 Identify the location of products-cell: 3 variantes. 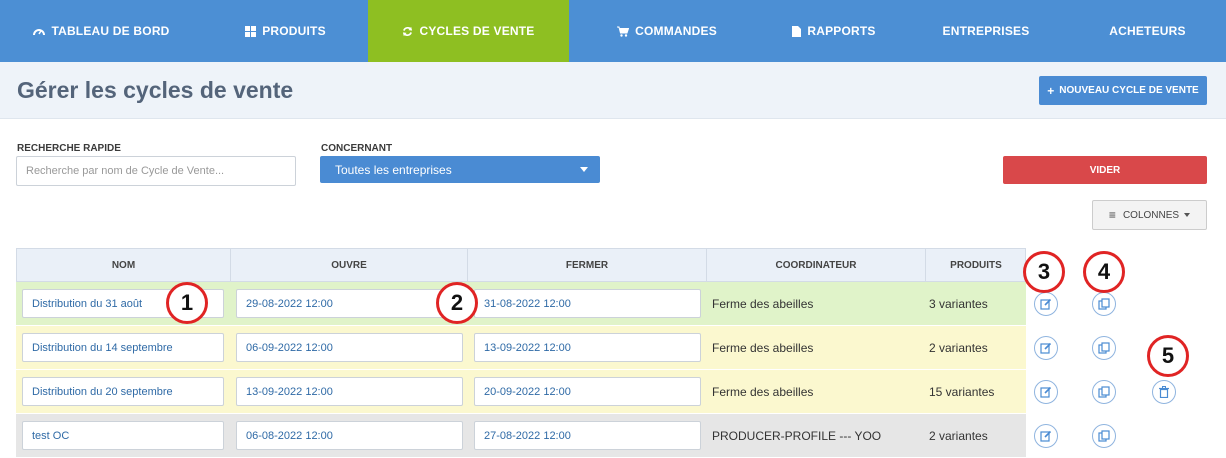
(958, 304).